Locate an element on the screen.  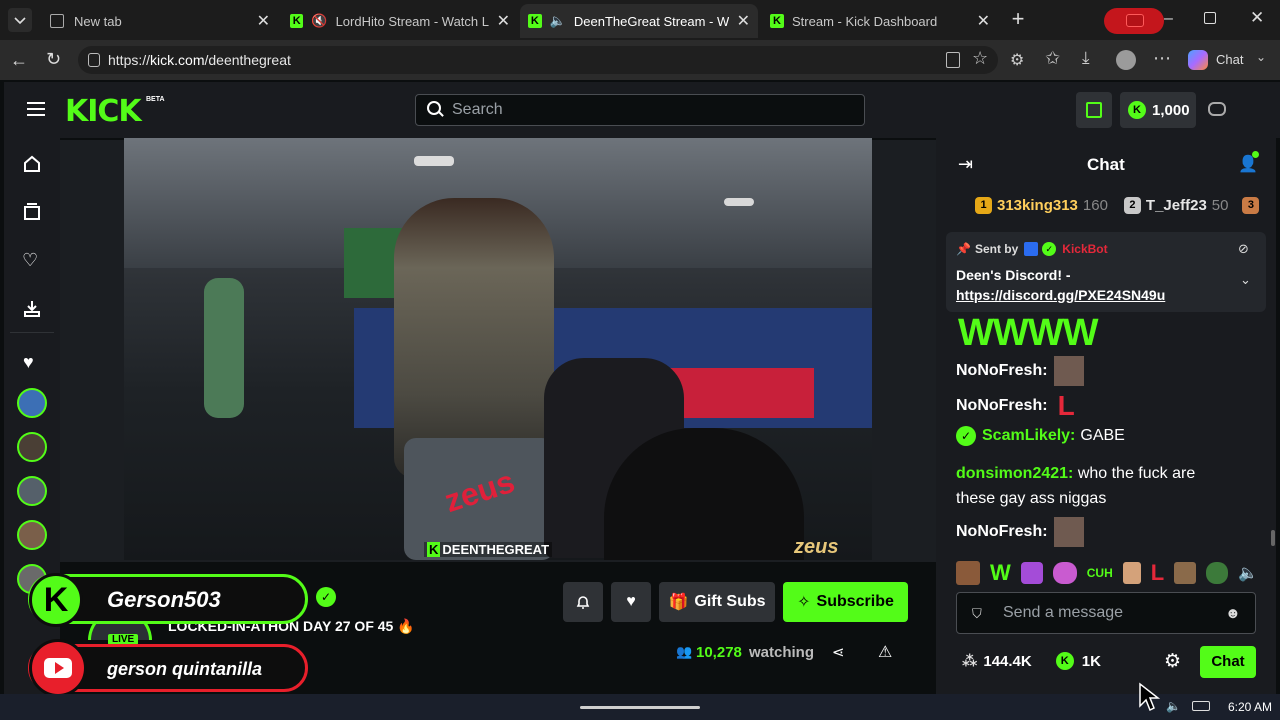
tab-deenthegreat: K 🔈 DeenTheGreat Stream - Watch ✕ is located at coordinates (639, 21).